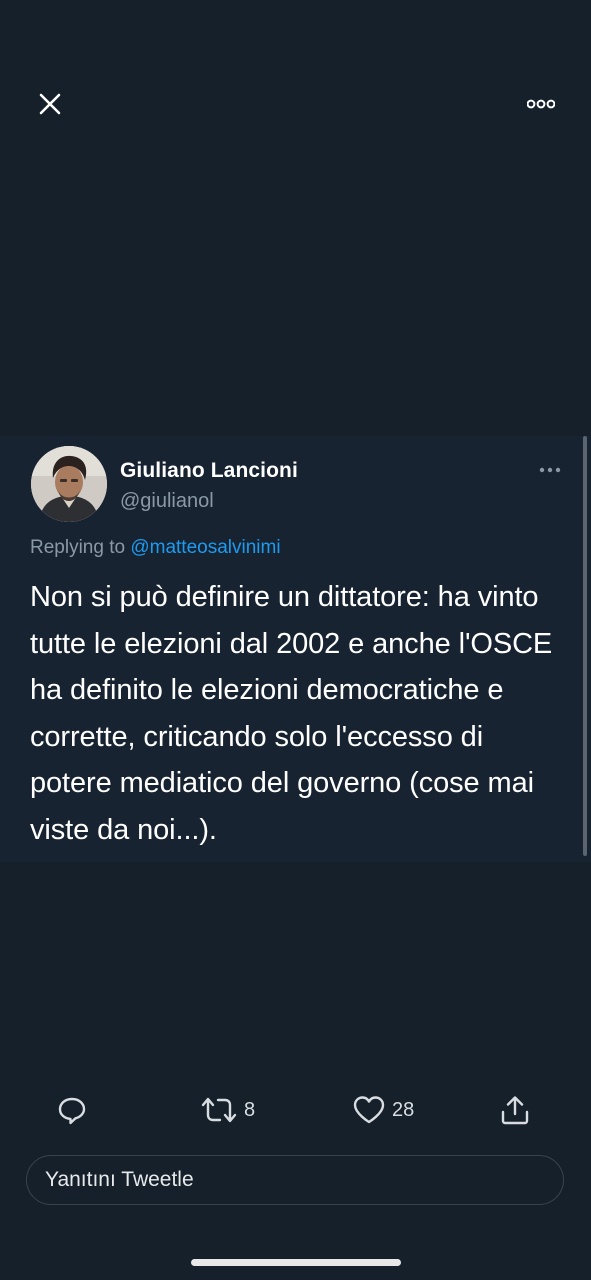 The image size is (591, 1280). What do you see at coordinates (167, 501) in the screenshot?
I see `author-handle: @giulianol` at bounding box center [167, 501].